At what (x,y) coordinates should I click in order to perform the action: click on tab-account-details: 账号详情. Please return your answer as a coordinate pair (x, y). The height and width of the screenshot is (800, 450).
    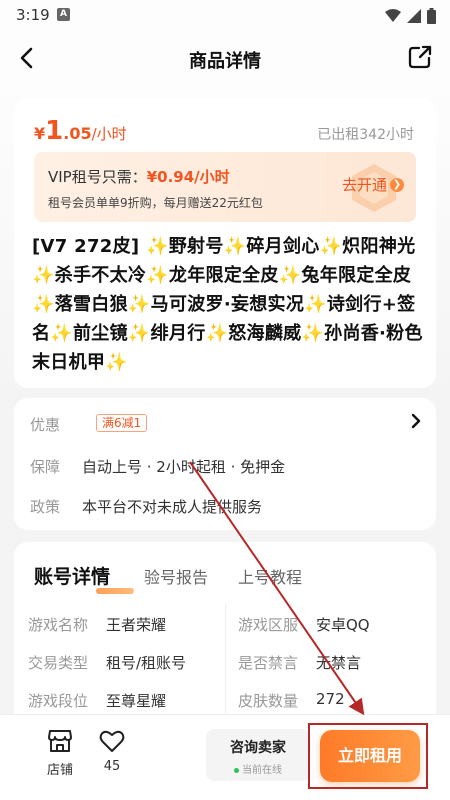
    Looking at the image, I should click on (72, 575).